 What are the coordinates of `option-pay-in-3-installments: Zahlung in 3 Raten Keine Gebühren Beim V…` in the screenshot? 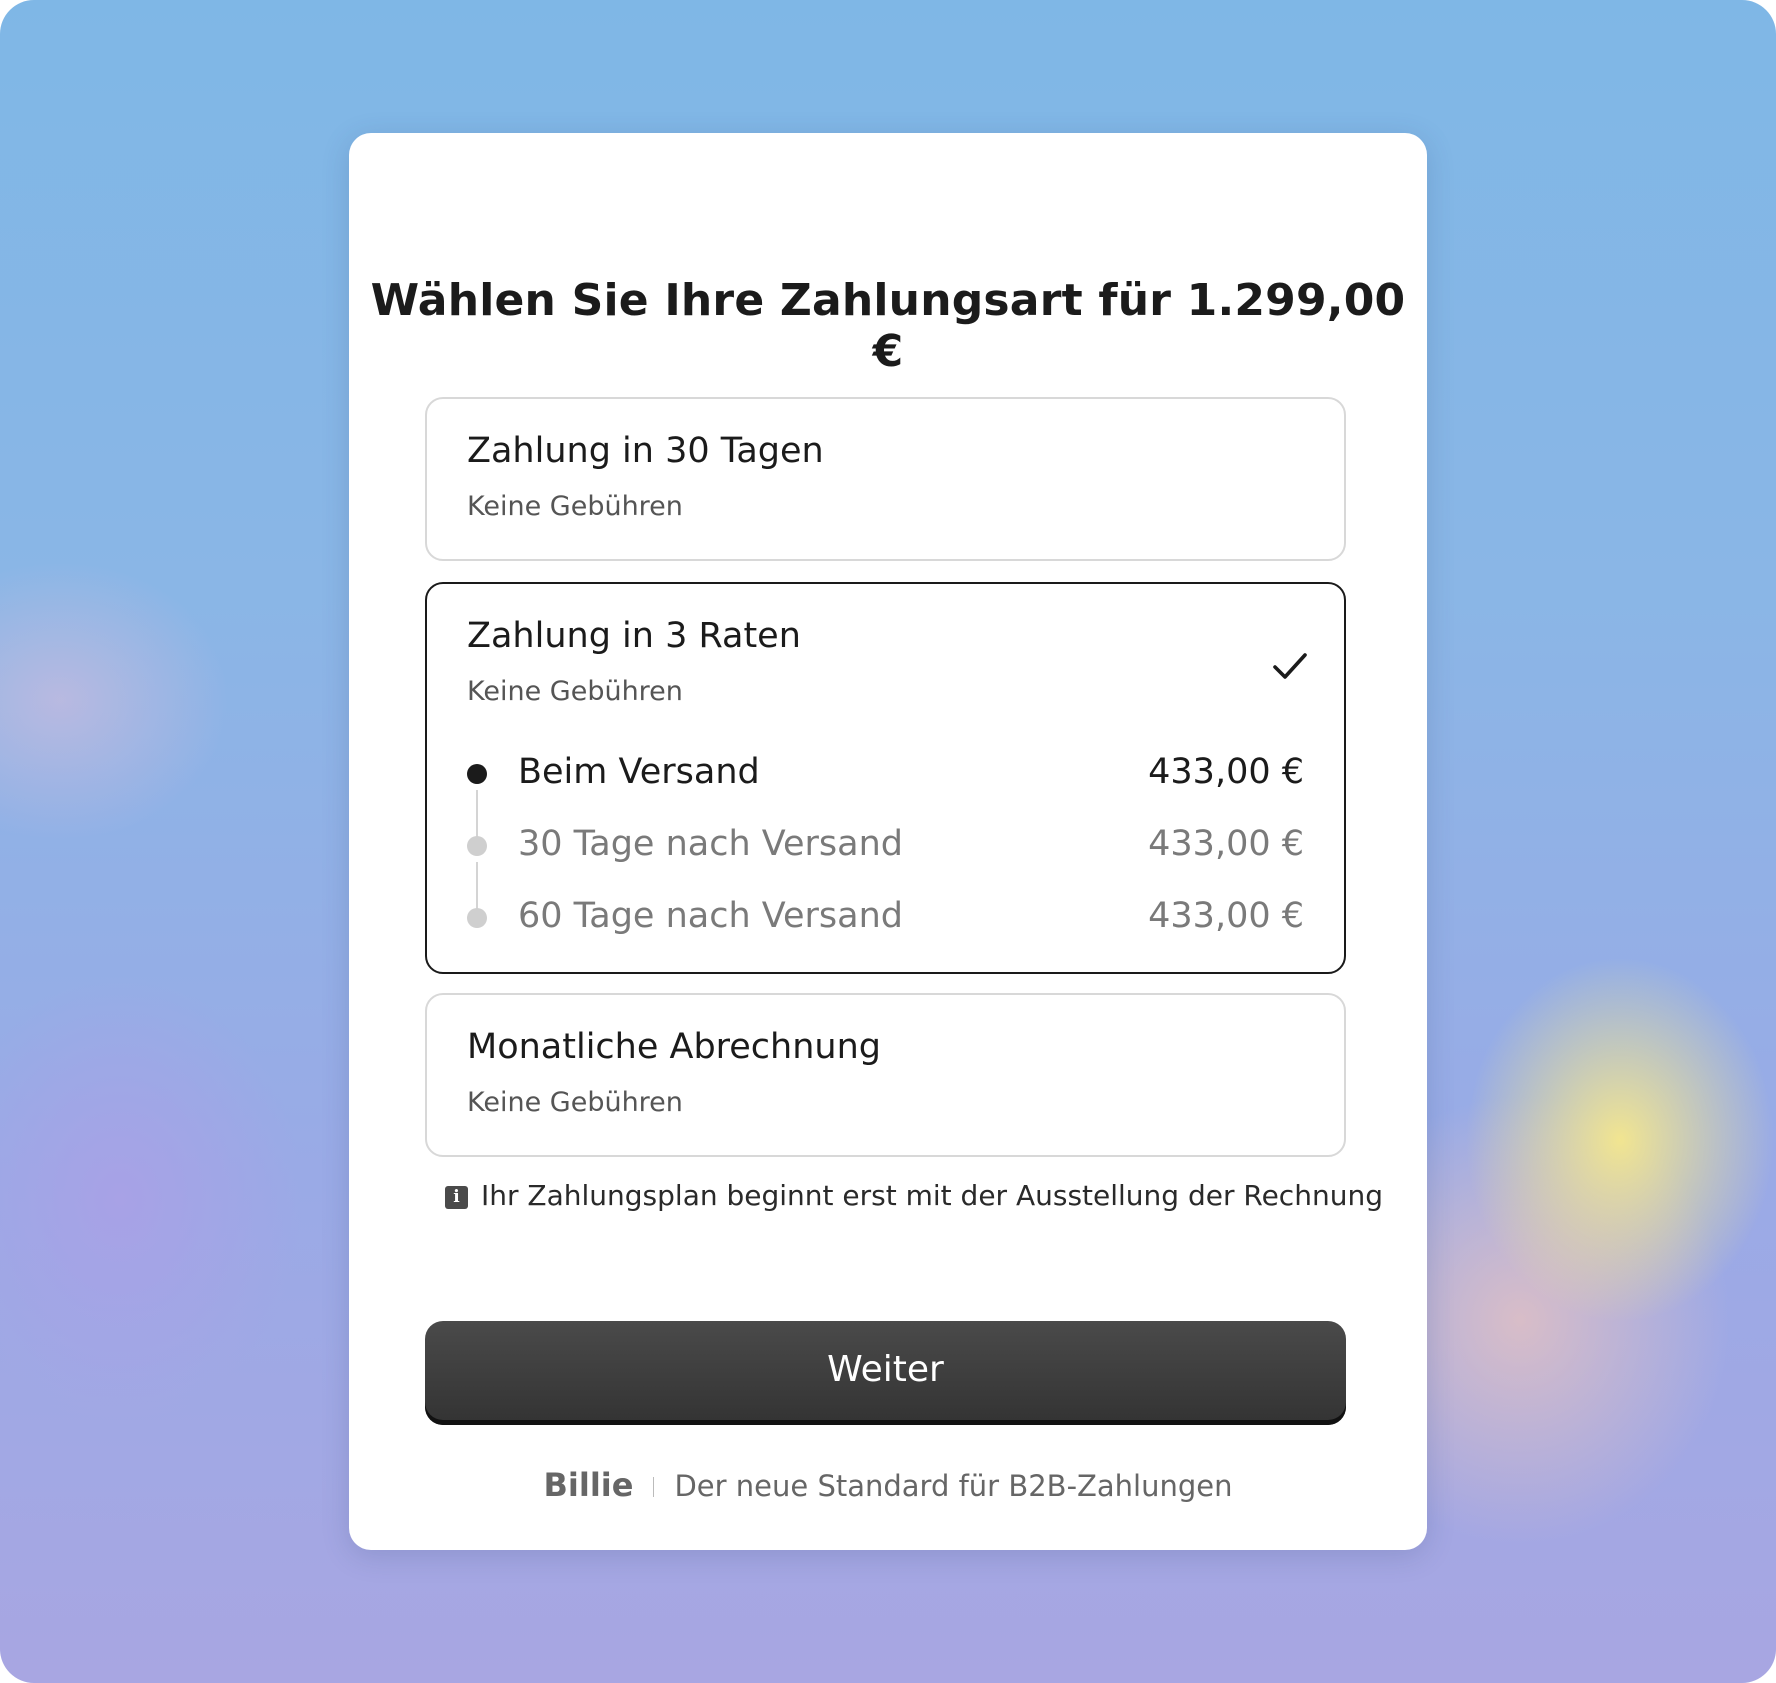 It's located at (885, 778).